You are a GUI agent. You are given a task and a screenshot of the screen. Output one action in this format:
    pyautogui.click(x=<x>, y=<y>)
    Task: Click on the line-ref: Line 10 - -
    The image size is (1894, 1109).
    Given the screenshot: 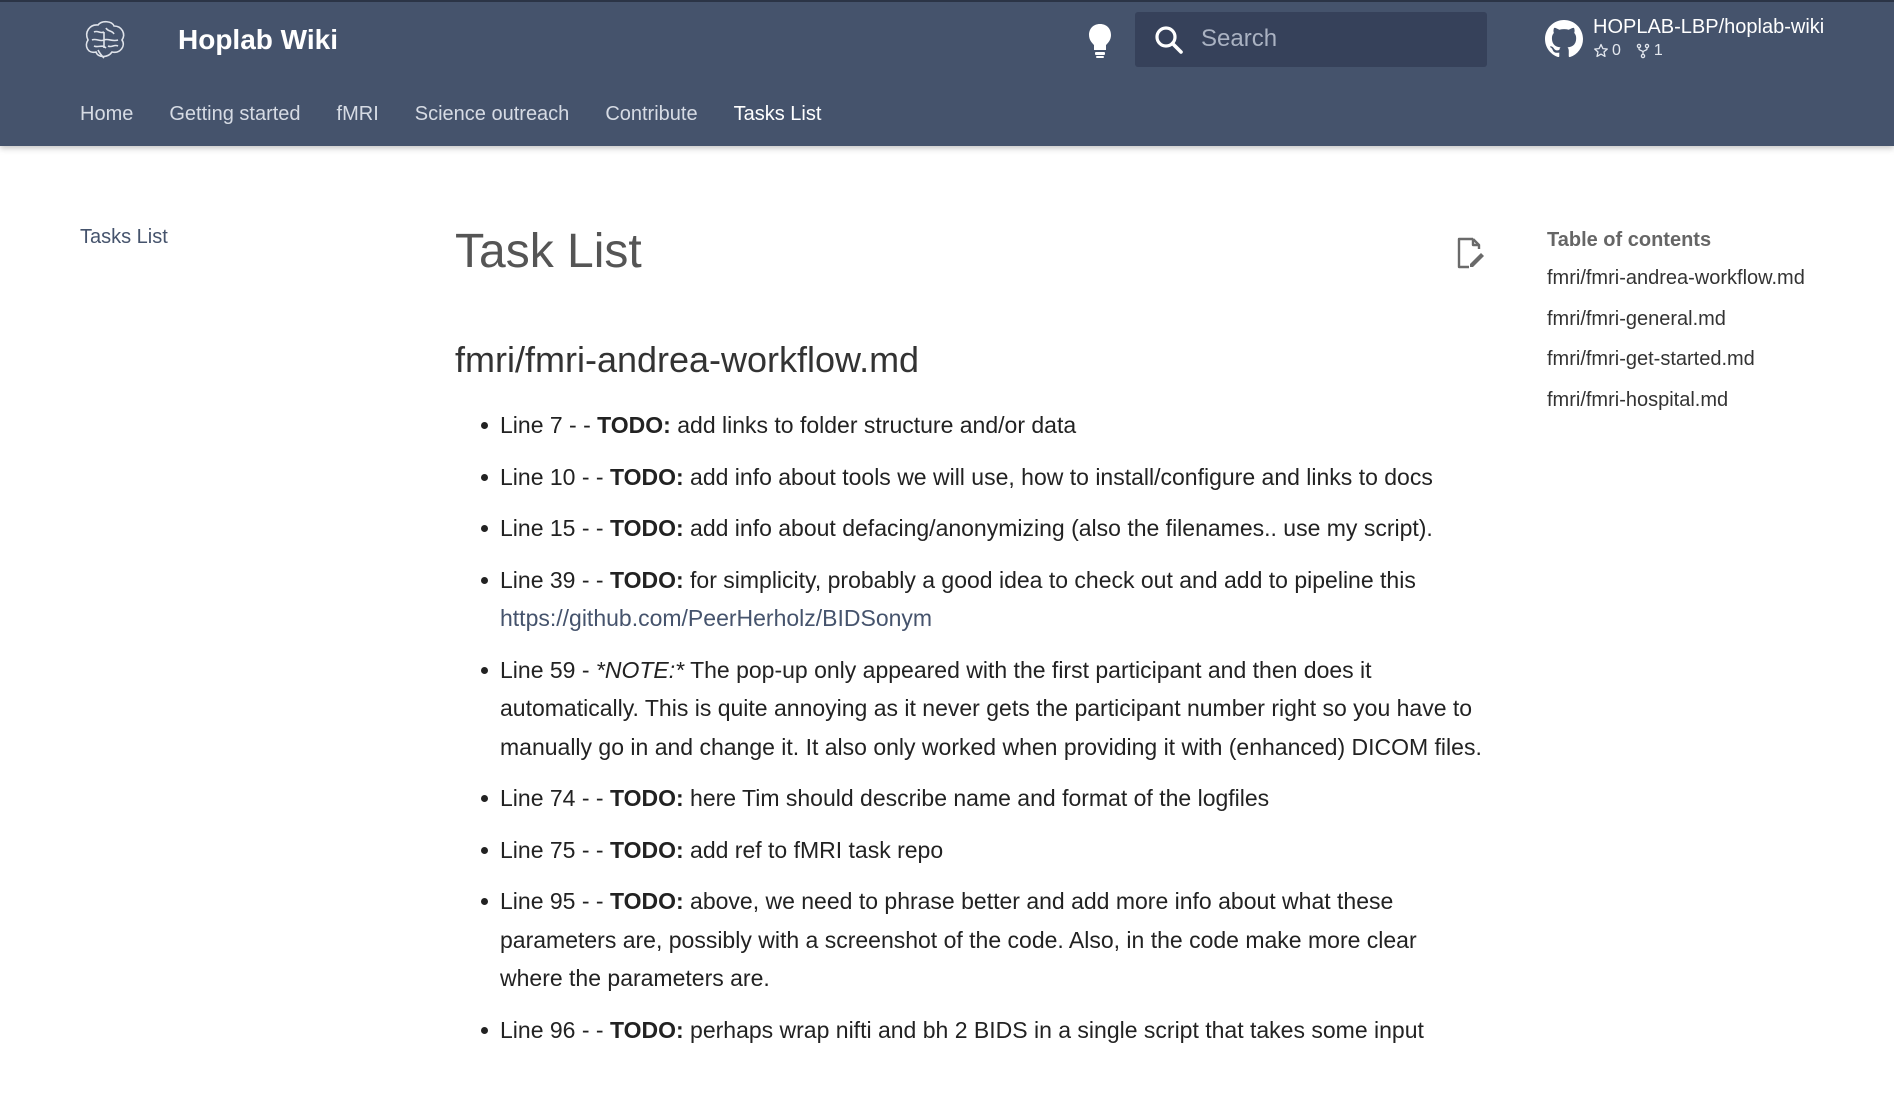 What is the action you would take?
    pyautogui.click(x=555, y=476)
    